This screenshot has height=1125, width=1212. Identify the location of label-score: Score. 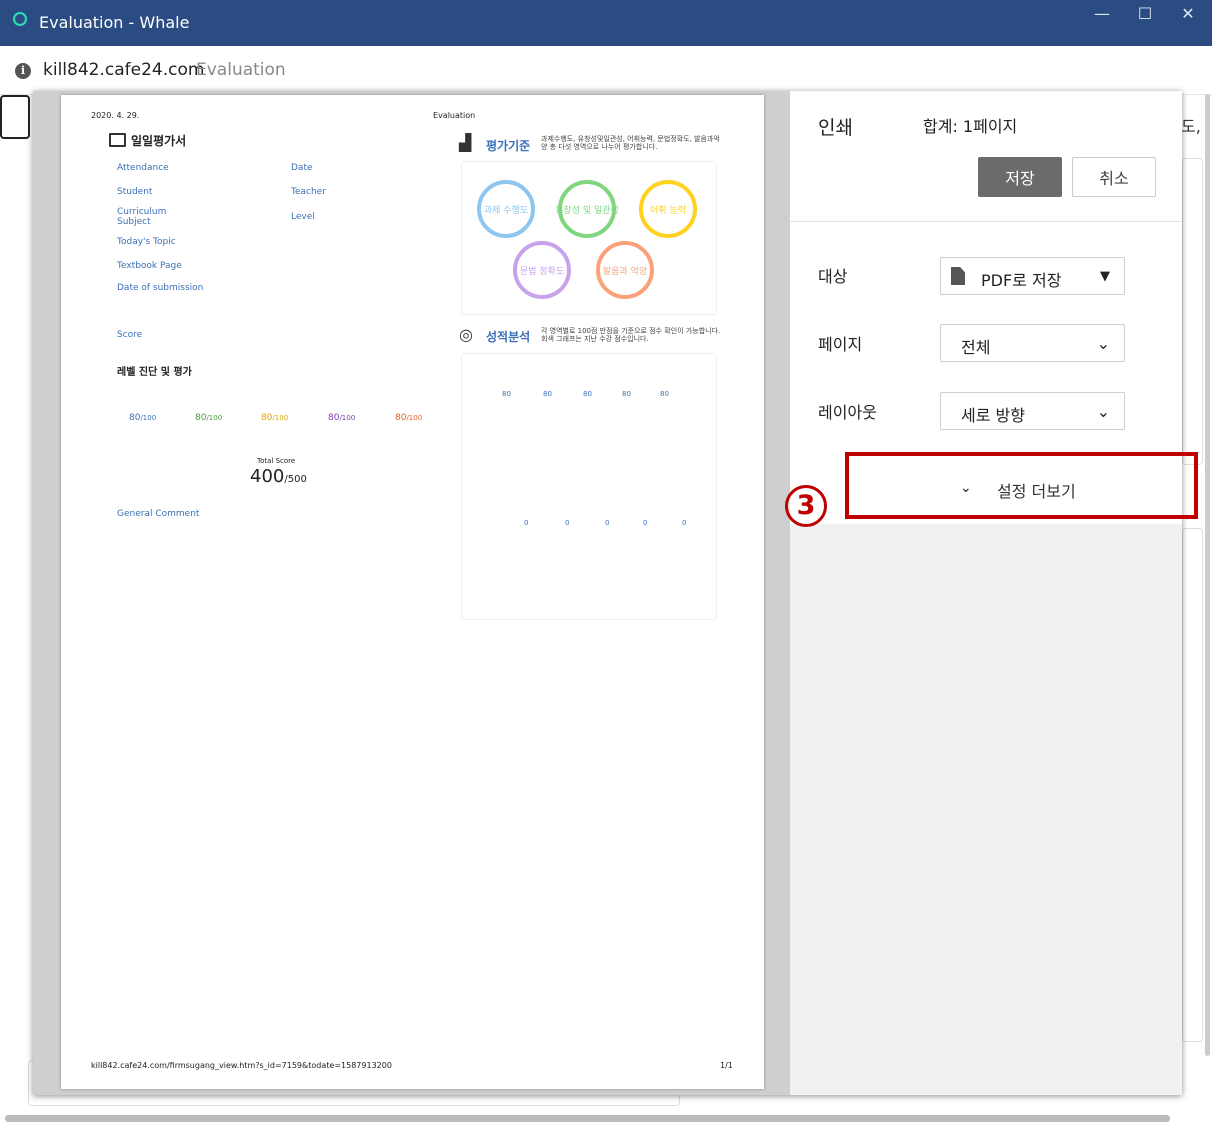
(130, 335).